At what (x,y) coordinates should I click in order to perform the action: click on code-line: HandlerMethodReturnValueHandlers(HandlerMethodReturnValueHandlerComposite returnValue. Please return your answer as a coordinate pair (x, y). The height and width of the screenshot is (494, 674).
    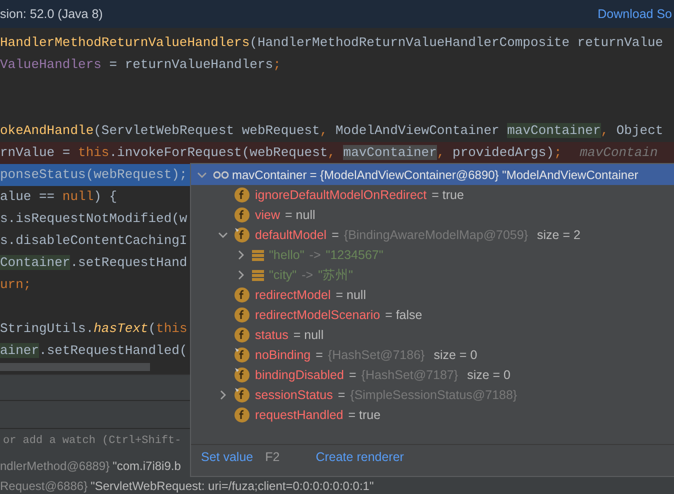
    Looking at the image, I should click on (332, 43).